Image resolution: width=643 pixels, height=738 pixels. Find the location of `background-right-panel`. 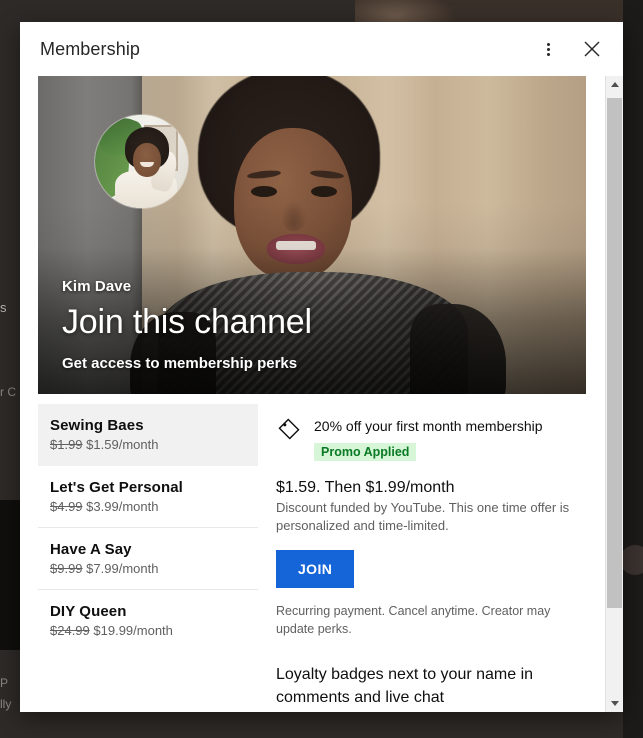

background-right-panel is located at coordinates (633, 369).